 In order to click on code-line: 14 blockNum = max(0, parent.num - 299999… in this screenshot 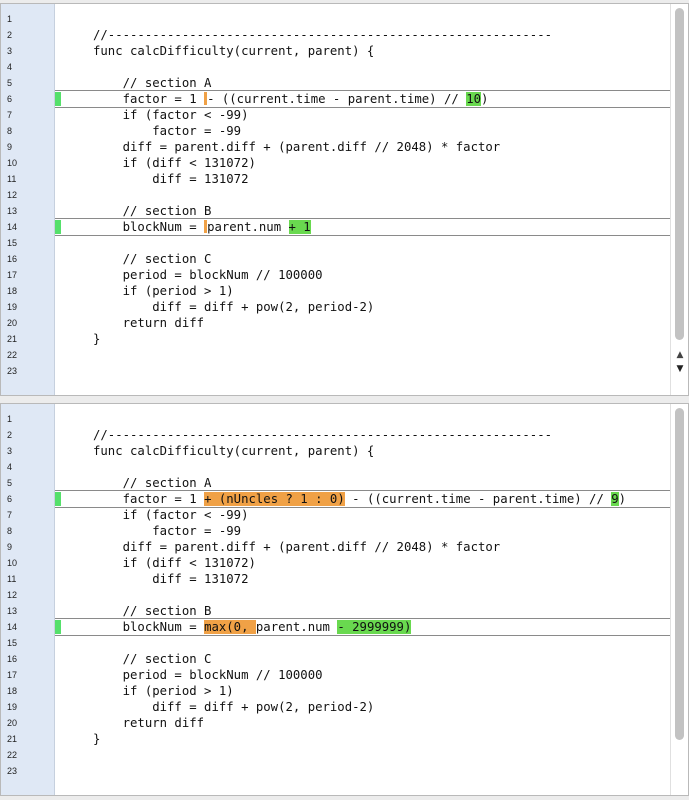, I will do `click(336, 627)`.